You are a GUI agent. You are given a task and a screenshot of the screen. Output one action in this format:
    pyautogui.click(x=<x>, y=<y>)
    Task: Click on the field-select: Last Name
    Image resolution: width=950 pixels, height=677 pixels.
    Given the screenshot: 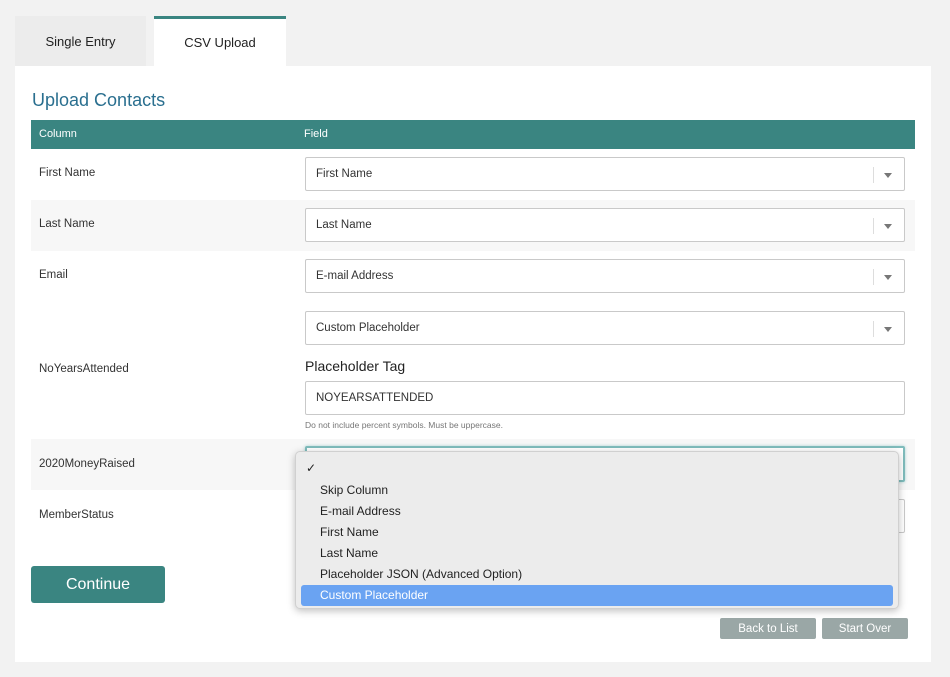 What is the action you would take?
    pyautogui.click(x=605, y=225)
    